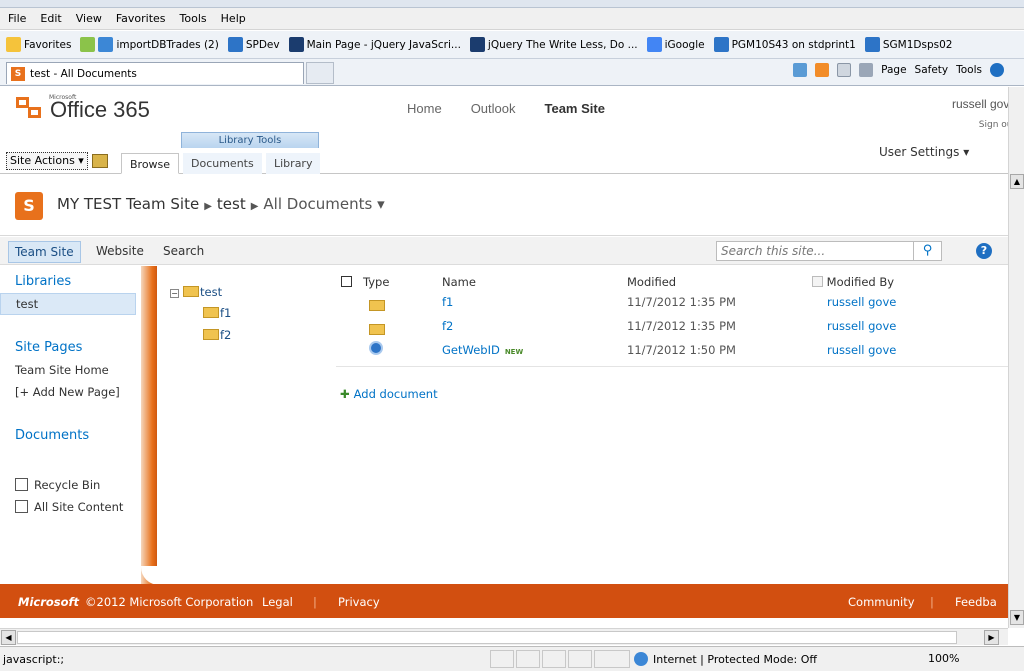 The width and height of the screenshot is (1024, 671). I want to click on breadcrumb-arrow-icon: ▶, so click(208, 206).